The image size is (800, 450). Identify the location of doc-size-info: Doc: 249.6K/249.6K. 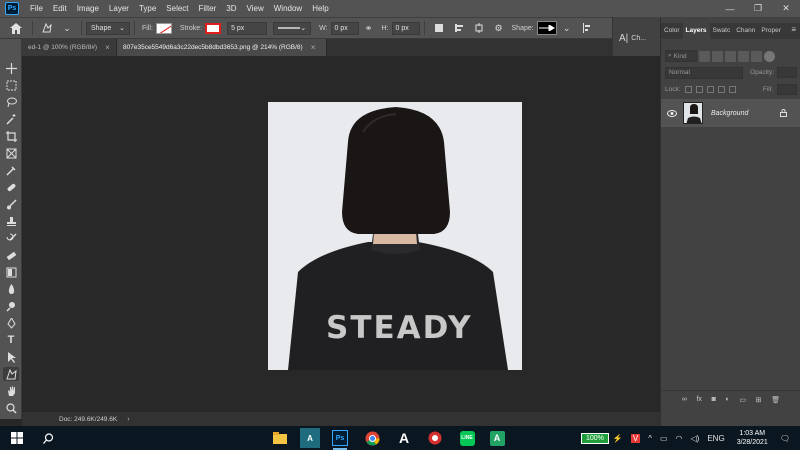
(88, 419).